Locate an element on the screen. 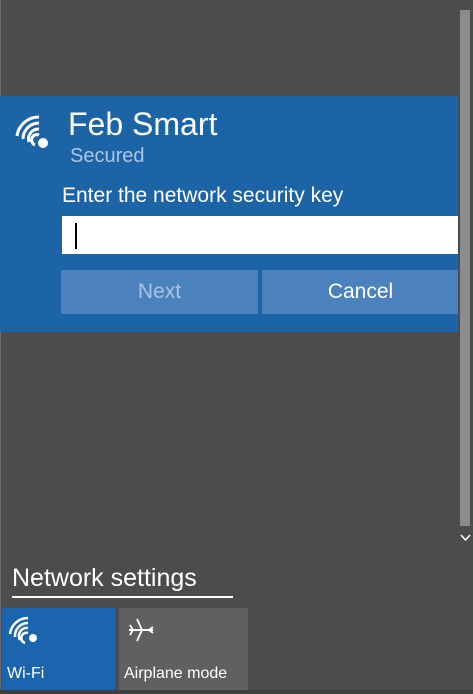 This screenshot has width=473, height=694. chevron-down-icon is located at coordinates (465, 538).